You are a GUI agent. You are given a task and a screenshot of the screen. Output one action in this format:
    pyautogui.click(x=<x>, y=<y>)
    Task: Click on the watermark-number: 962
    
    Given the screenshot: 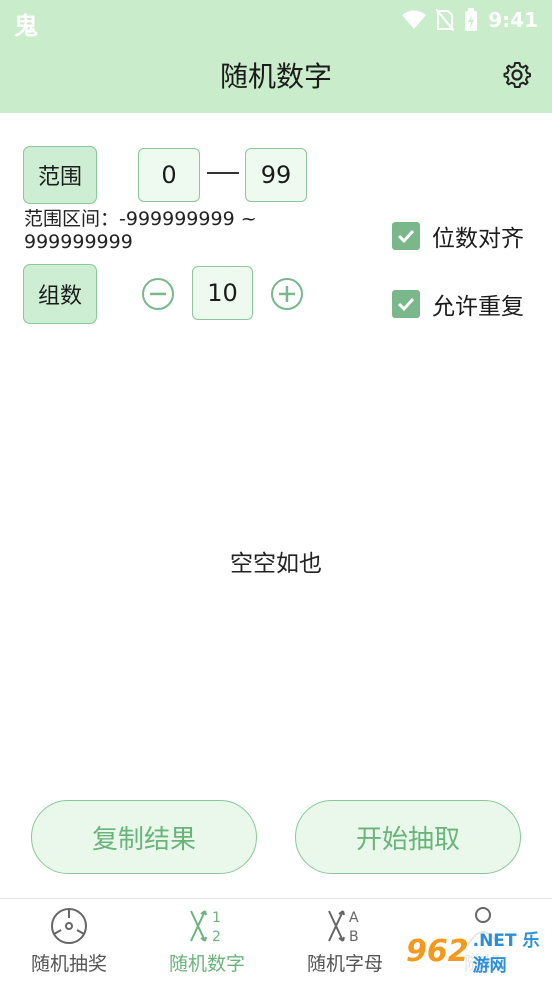 What is the action you would take?
    pyautogui.click(x=437, y=951)
    